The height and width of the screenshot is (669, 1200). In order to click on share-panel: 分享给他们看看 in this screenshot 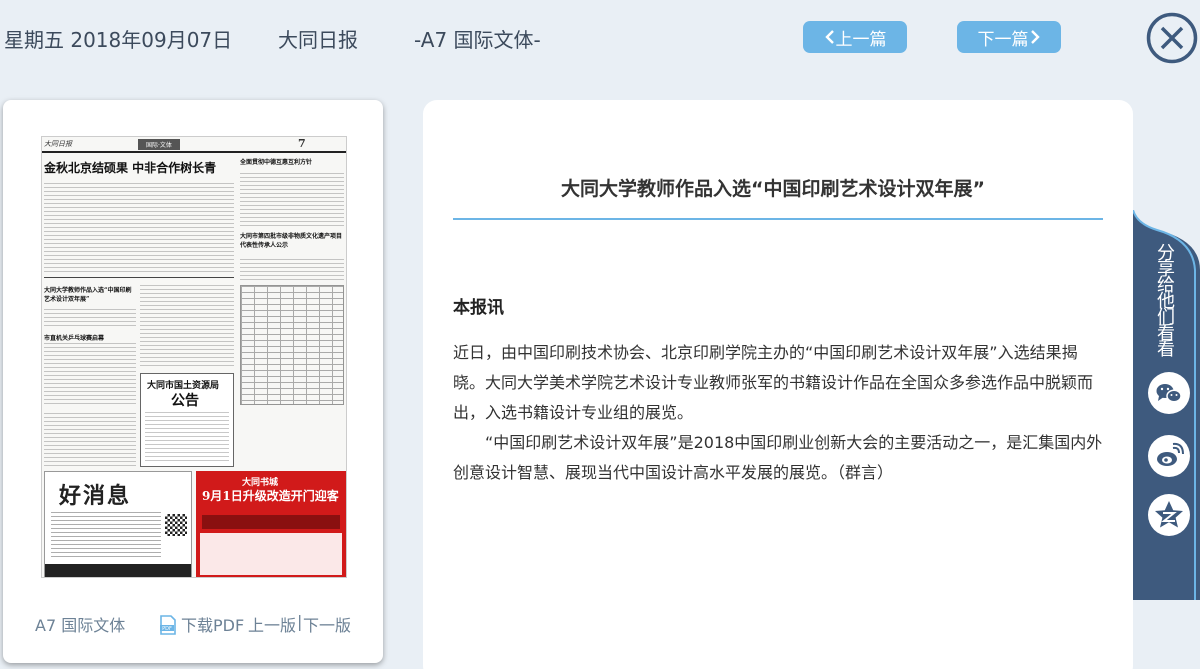, I will do `click(1166, 405)`.